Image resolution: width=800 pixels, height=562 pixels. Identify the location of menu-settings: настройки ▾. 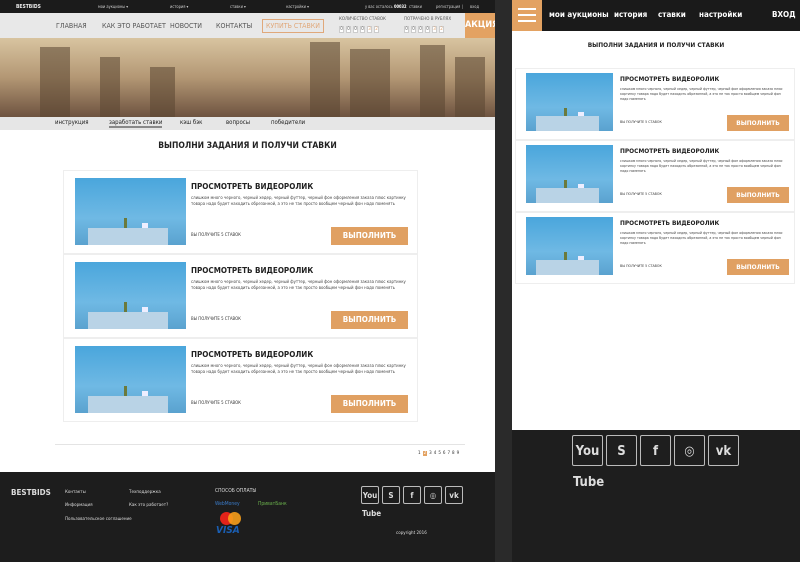
(297, 6).